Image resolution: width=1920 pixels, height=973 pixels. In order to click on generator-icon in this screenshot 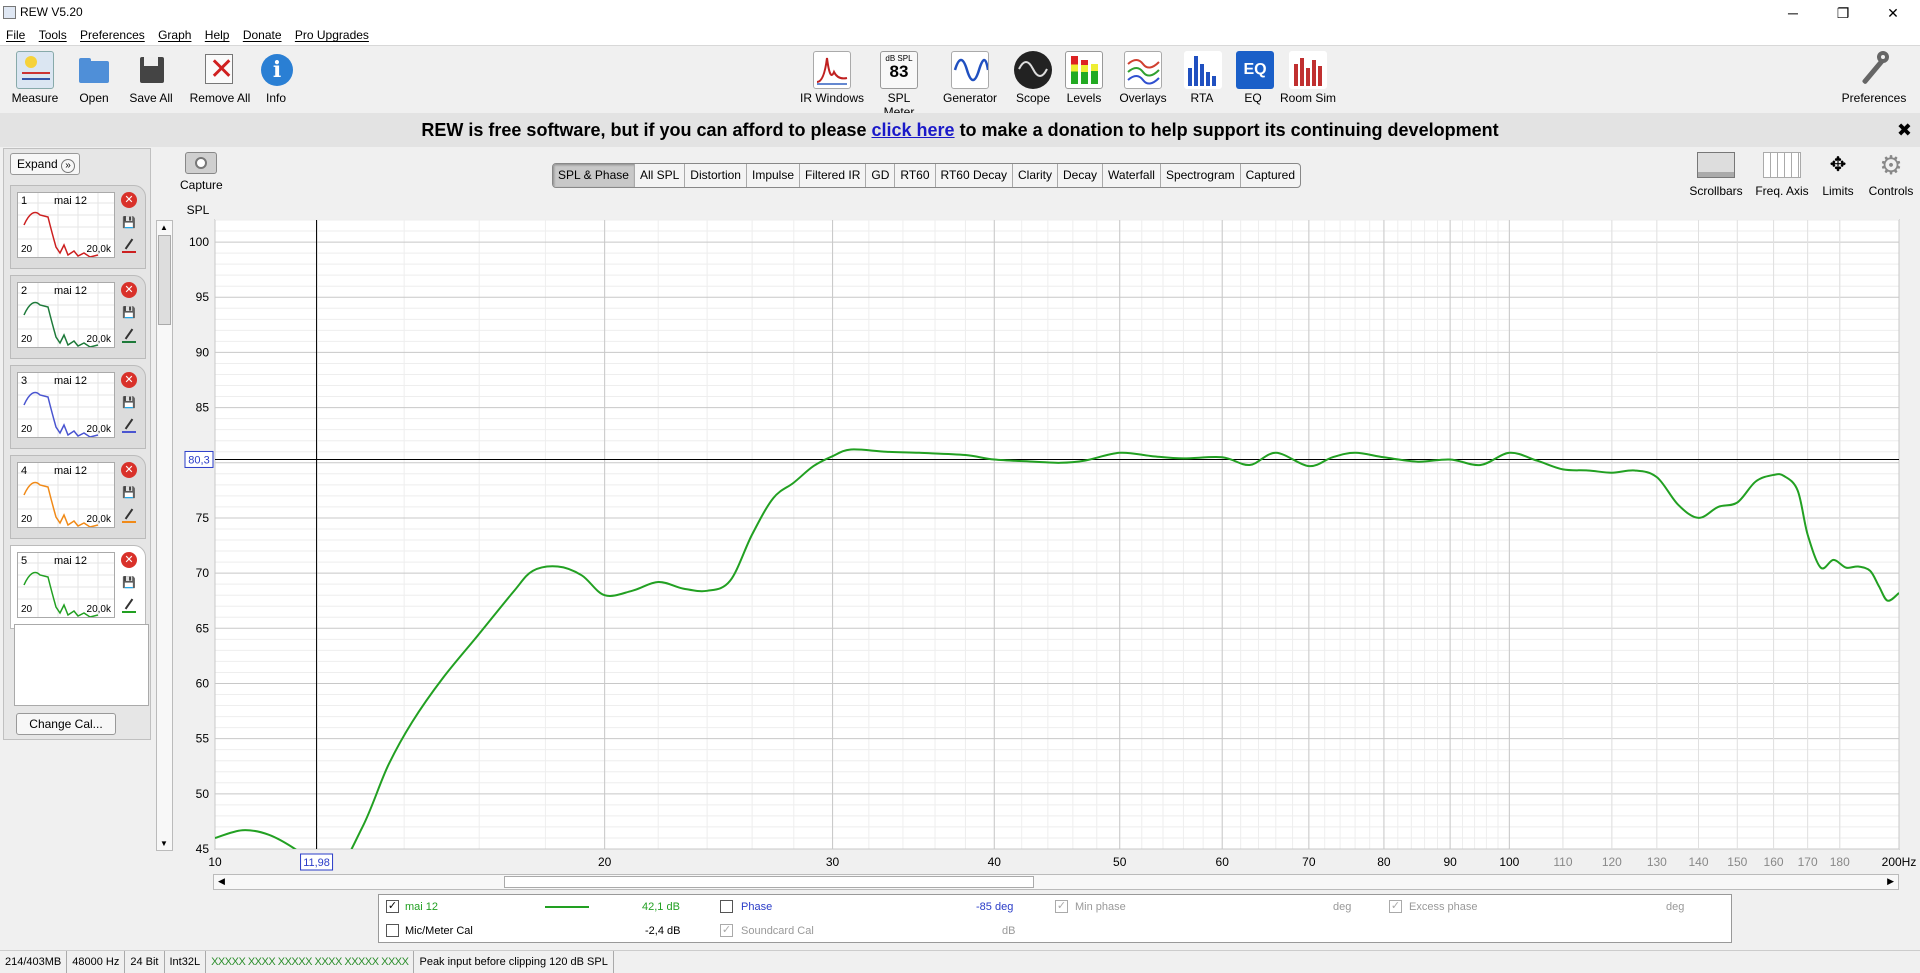, I will do `click(970, 70)`.